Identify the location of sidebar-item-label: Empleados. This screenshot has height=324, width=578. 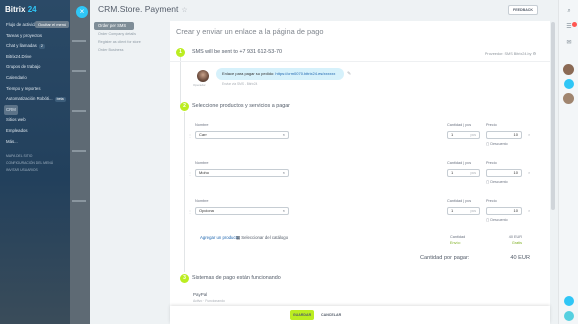
(17, 130).